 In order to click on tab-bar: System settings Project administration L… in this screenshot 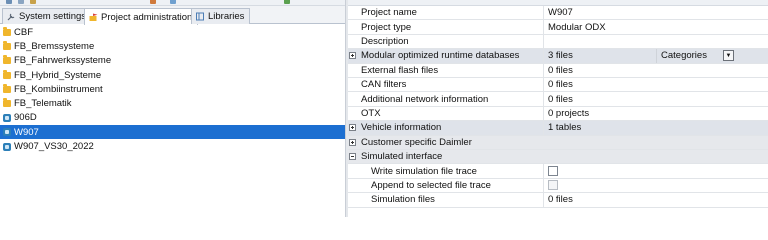, I will do `click(172, 15)`.